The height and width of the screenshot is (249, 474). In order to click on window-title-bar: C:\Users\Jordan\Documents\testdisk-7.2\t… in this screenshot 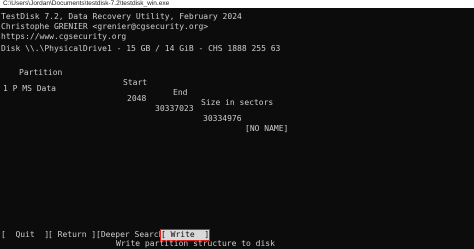, I will do `click(237, 4)`.